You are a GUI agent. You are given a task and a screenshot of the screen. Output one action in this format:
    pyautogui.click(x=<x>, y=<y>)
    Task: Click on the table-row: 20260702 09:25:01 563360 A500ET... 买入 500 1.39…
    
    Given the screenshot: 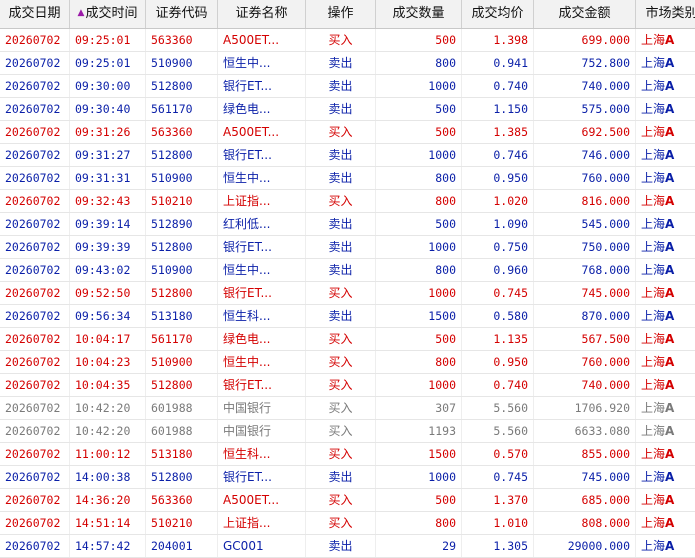 What is the action you would take?
    pyautogui.click(x=347, y=40)
    